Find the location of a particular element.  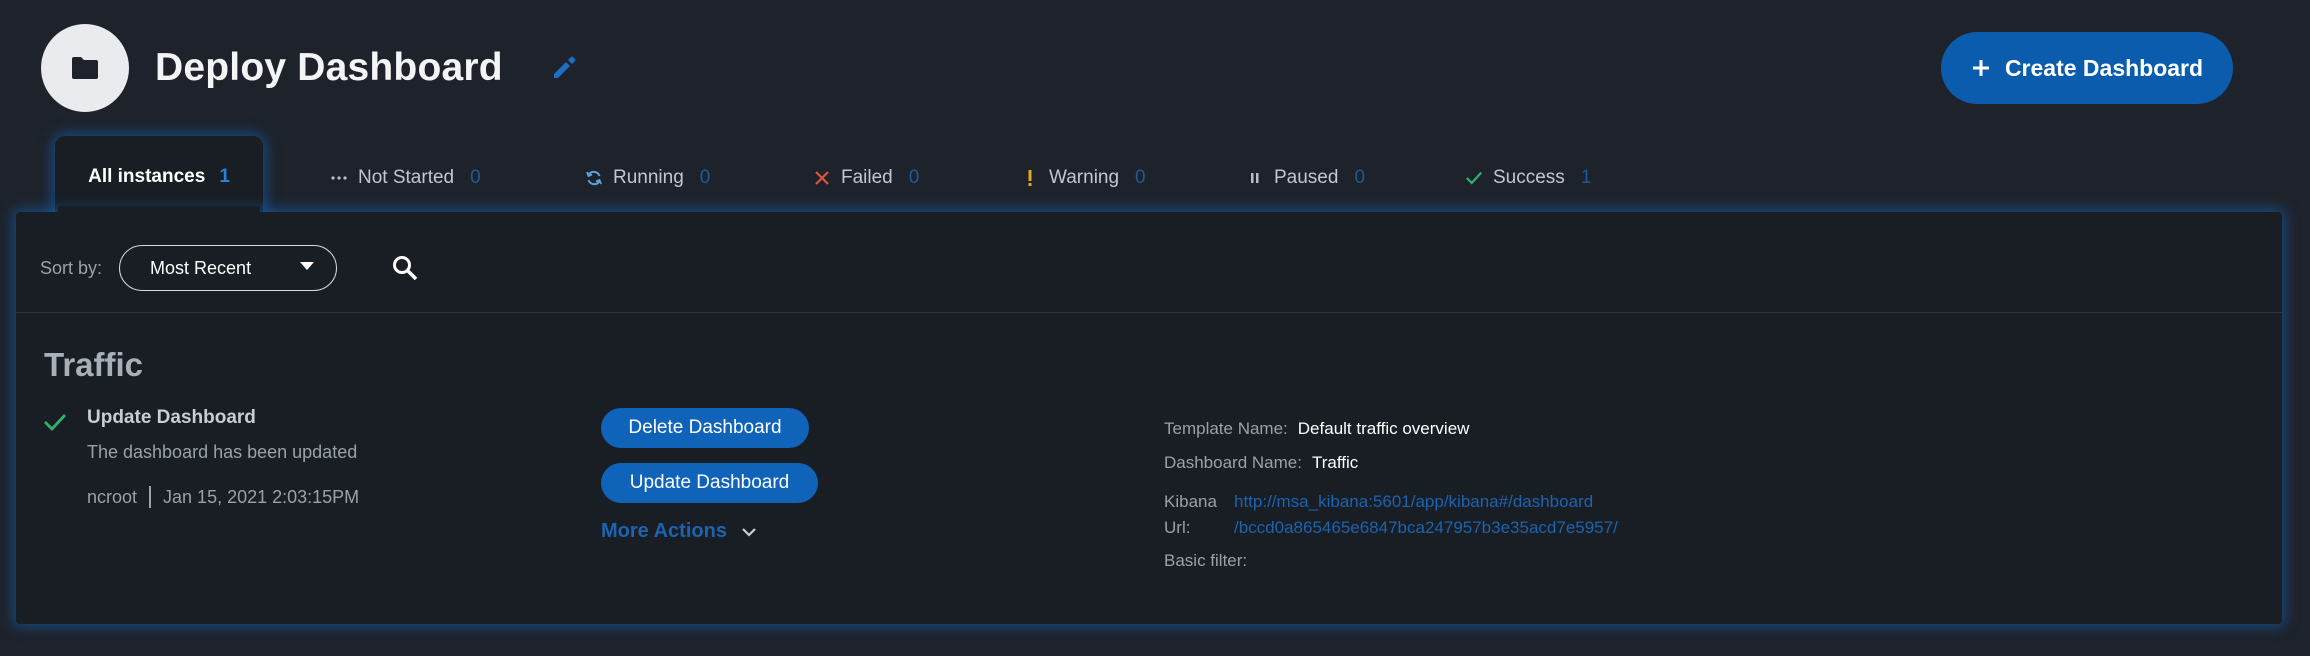

template-name-label: Template Name: is located at coordinates (1226, 428).